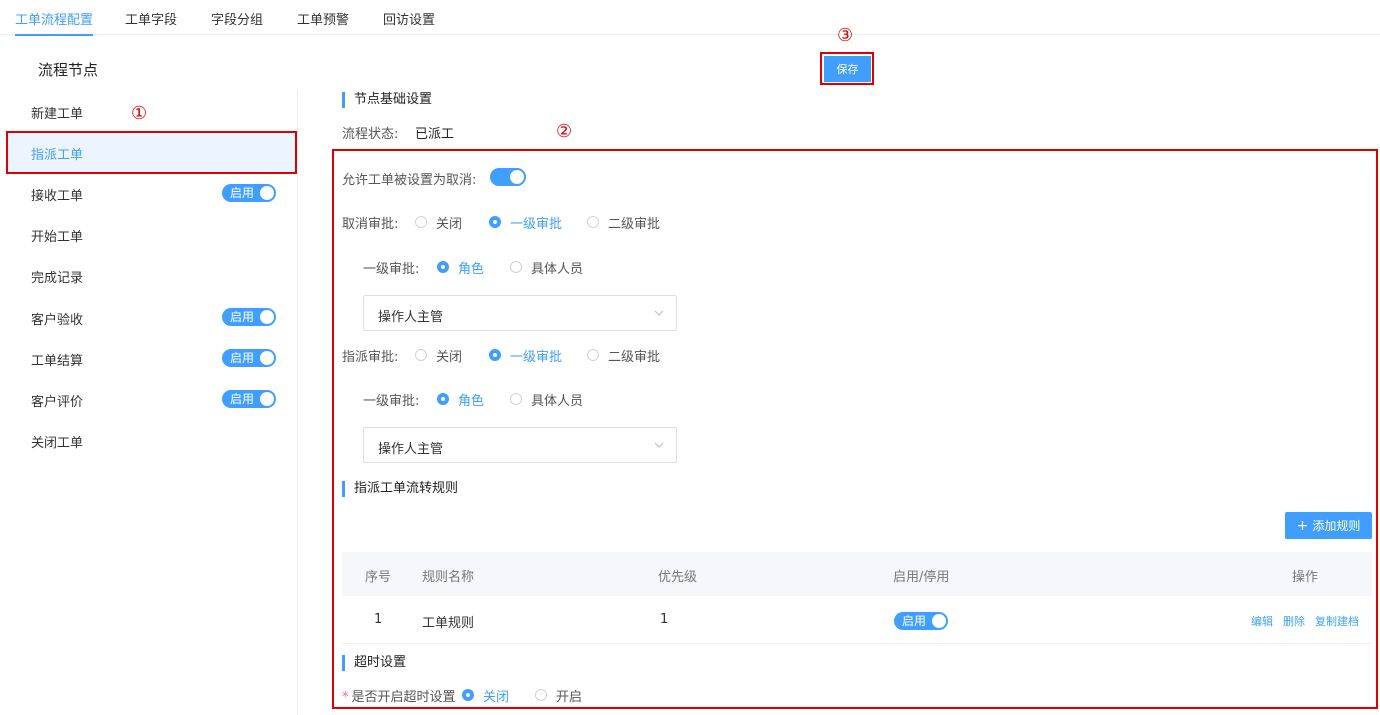 The width and height of the screenshot is (1380, 715). What do you see at coordinates (323, 22) in the screenshot?
I see `tab-ticket-alerts: 工单预警` at bounding box center [323, 22].